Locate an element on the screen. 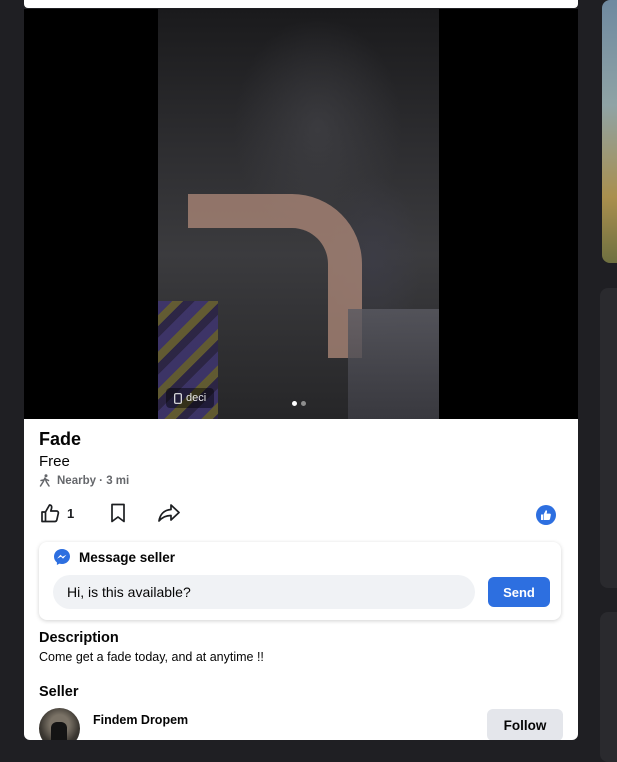 This screenshot has height=762, width=617. carousel-dot is located at coordinates (303, 403).